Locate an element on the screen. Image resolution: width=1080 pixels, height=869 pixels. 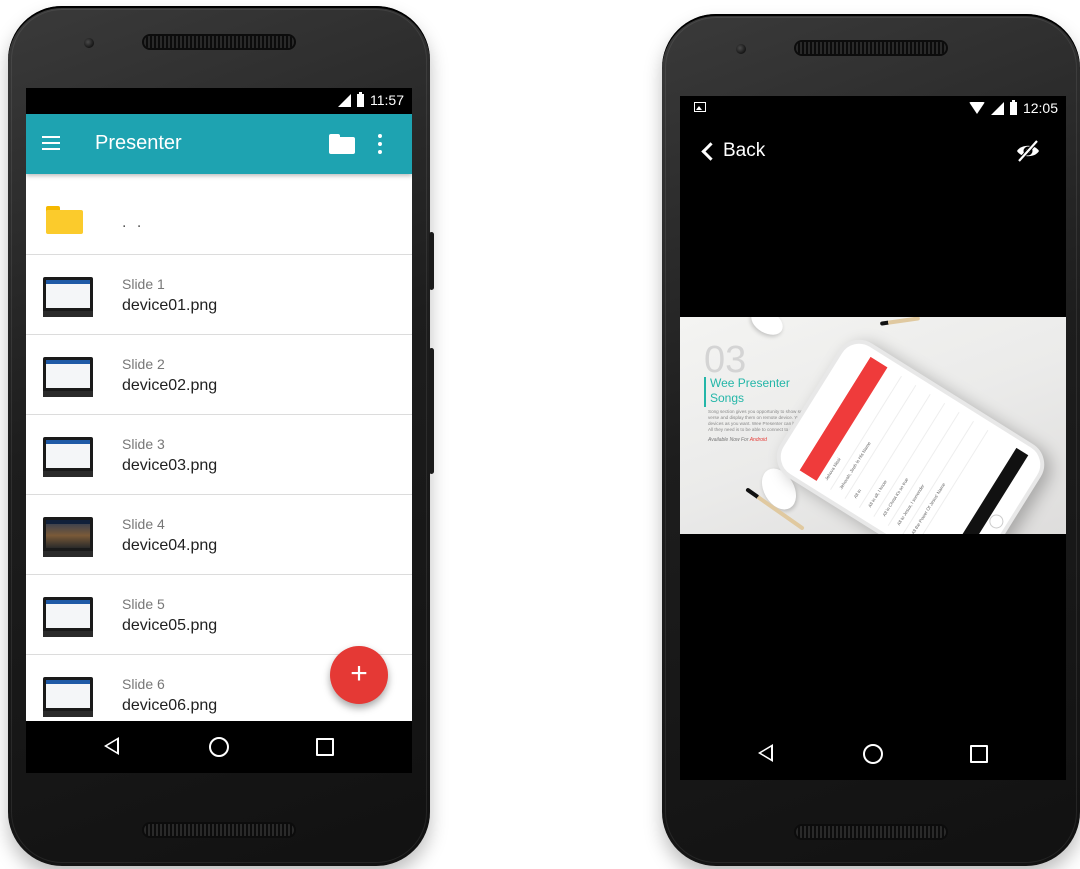
slide-label: Slide 4 is located at coordinates (143, 524).